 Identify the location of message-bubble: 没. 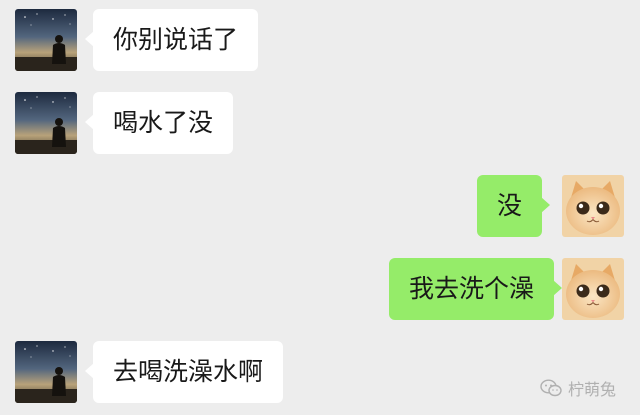
(514, 206).